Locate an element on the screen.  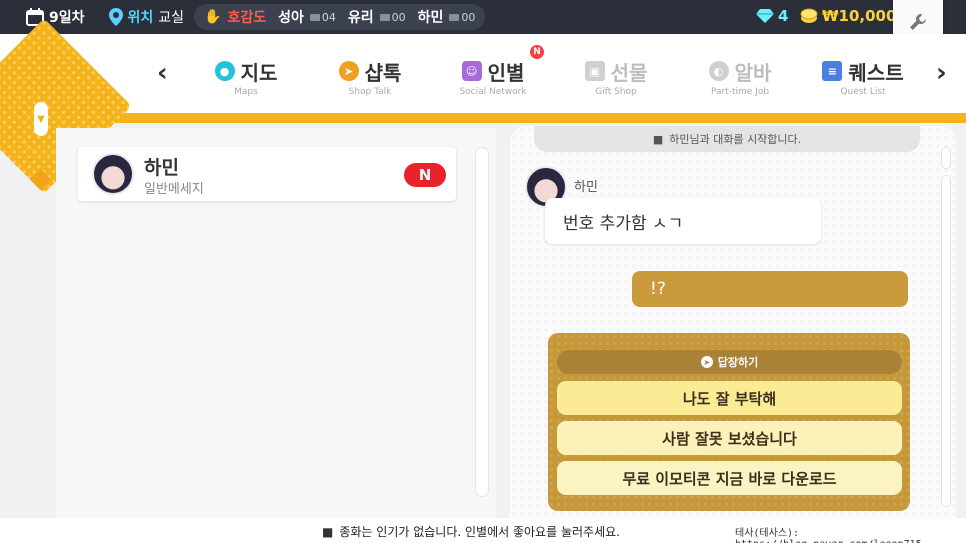
affection-panel: ✋ 호감도 성아 04 유리 00 하민 00 is located at coordinates (340, 17).